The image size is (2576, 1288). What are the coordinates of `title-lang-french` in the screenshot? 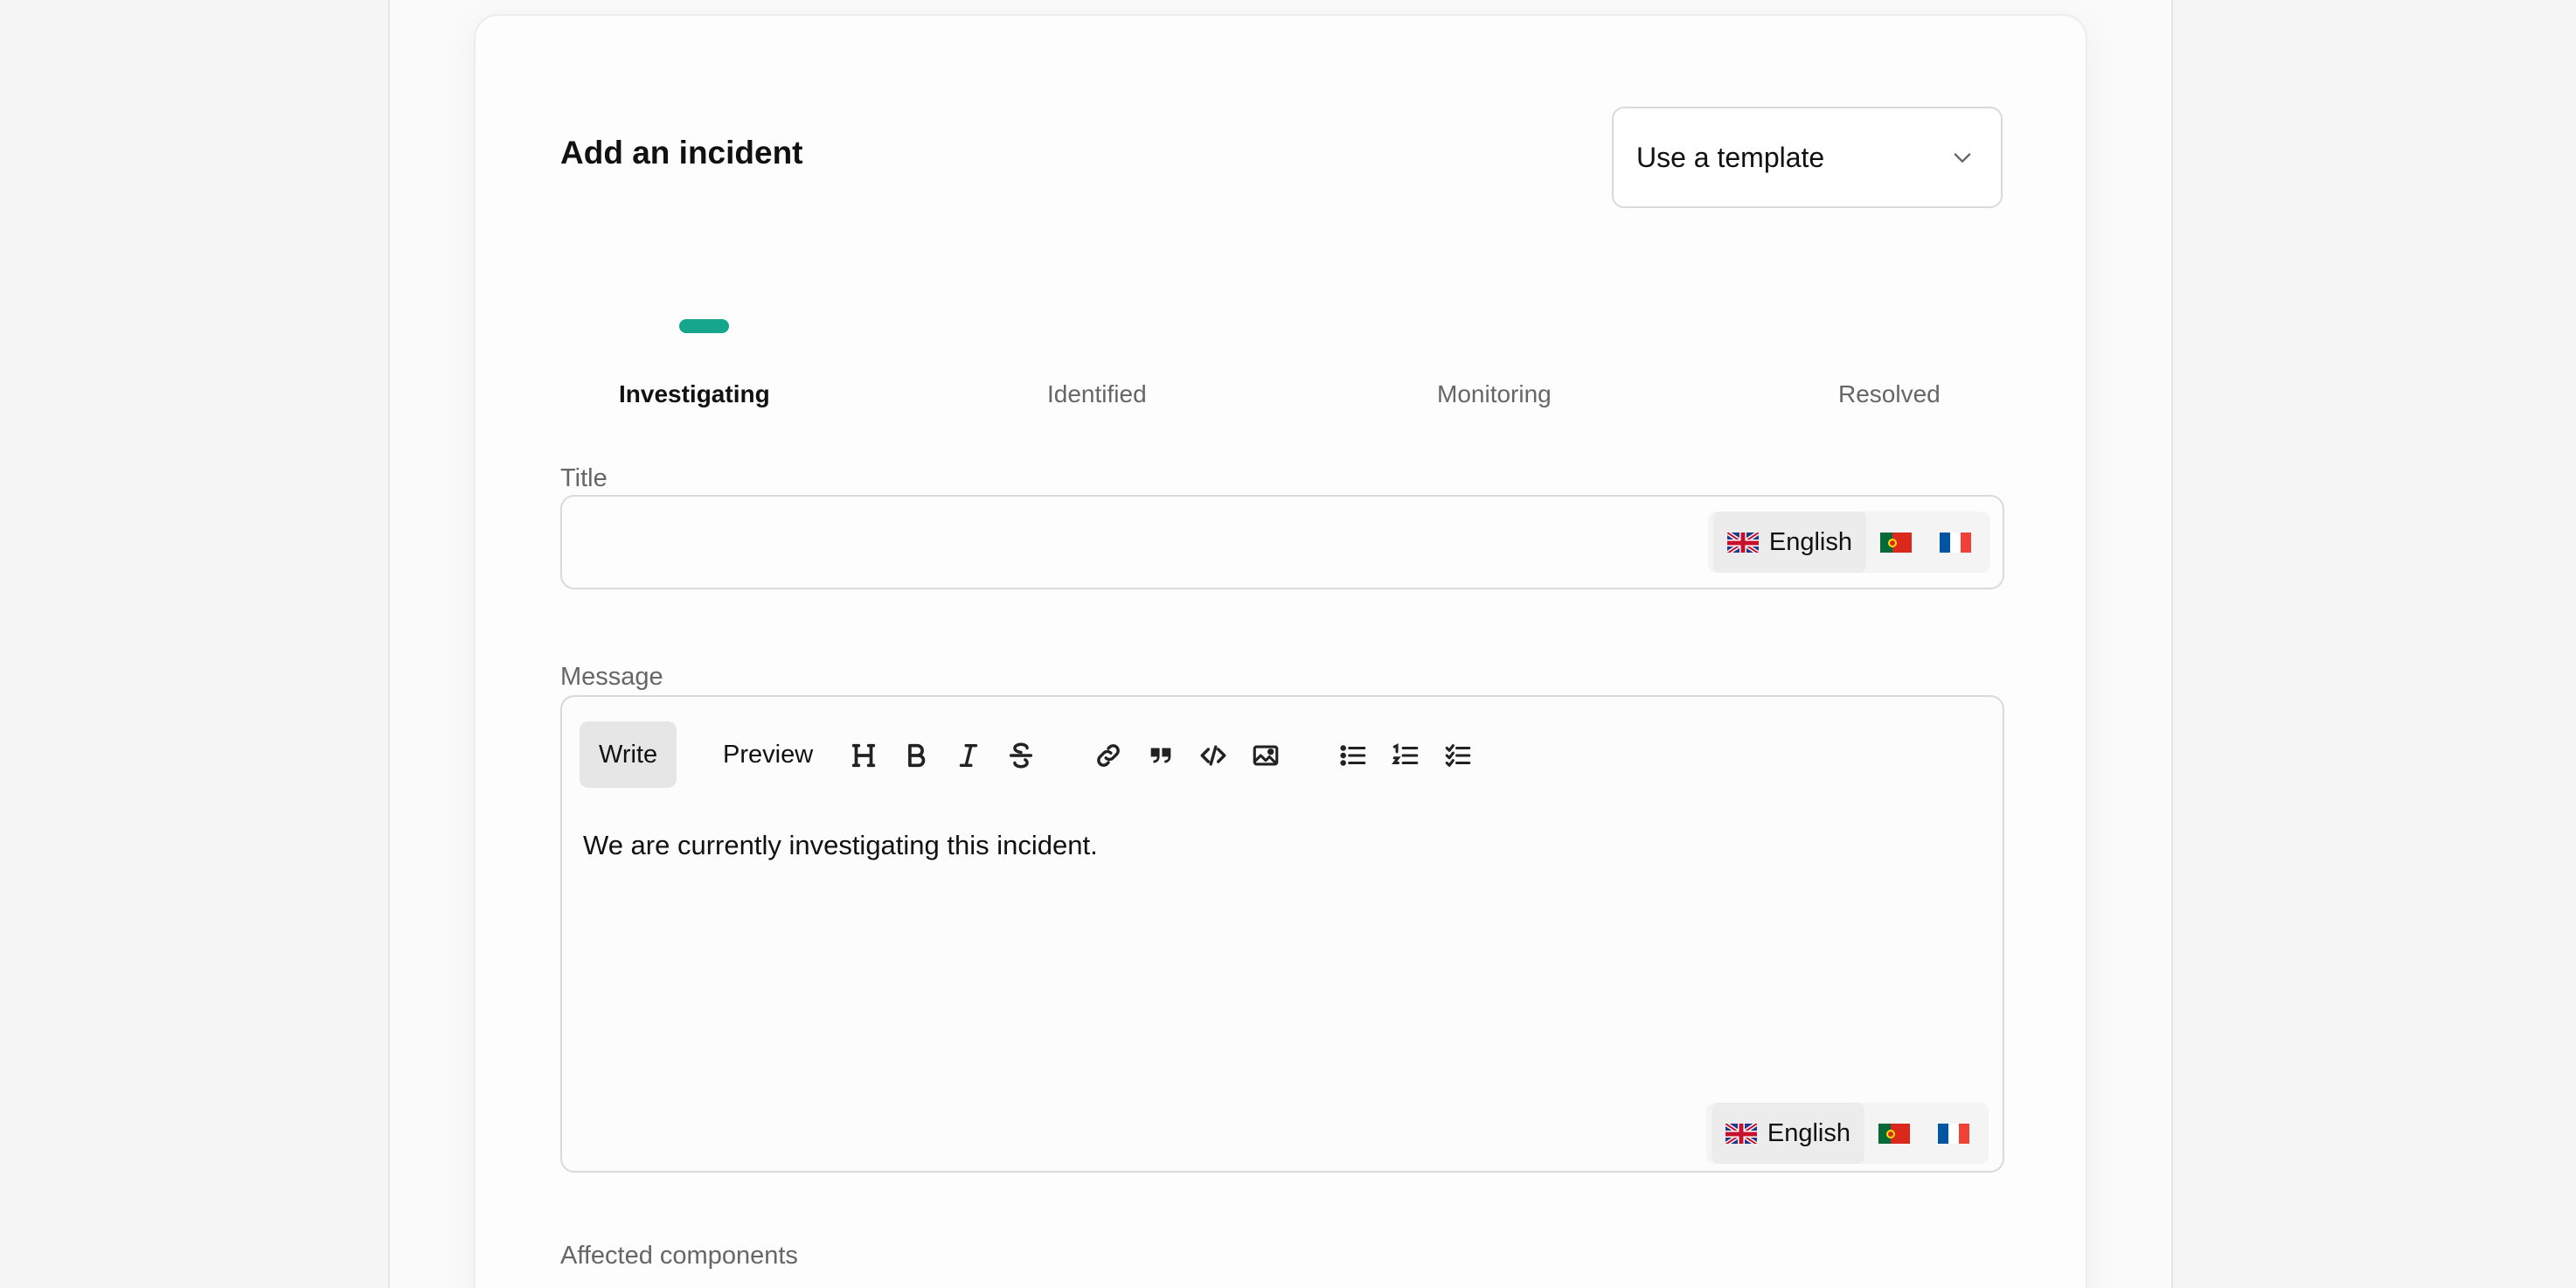 It's located at (1956, 542).